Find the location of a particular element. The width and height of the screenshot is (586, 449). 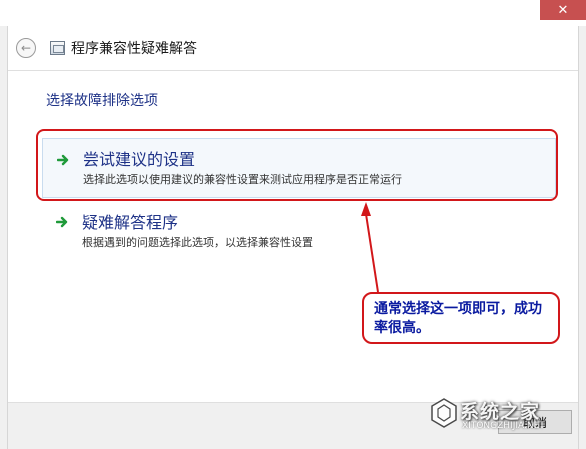

back-arrow-icon: ← is located at coordinates (26, 48).